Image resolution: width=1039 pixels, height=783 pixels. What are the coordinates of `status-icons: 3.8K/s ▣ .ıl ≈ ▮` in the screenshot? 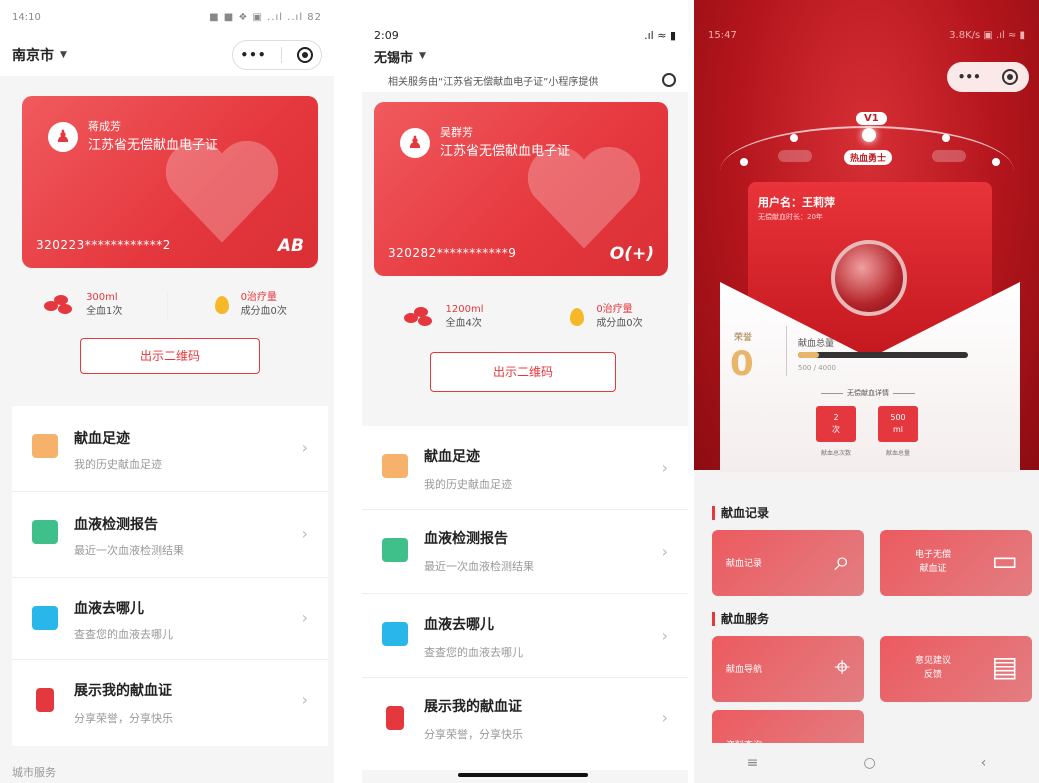 It's located at (987, 35).